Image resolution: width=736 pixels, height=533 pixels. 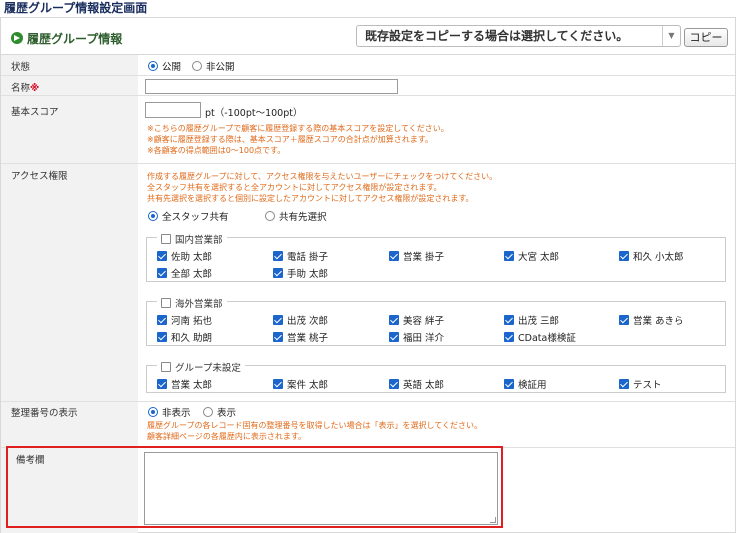 I want to click on all-staff-radio: 全スタッフ共有, so click(x=188, y=216).